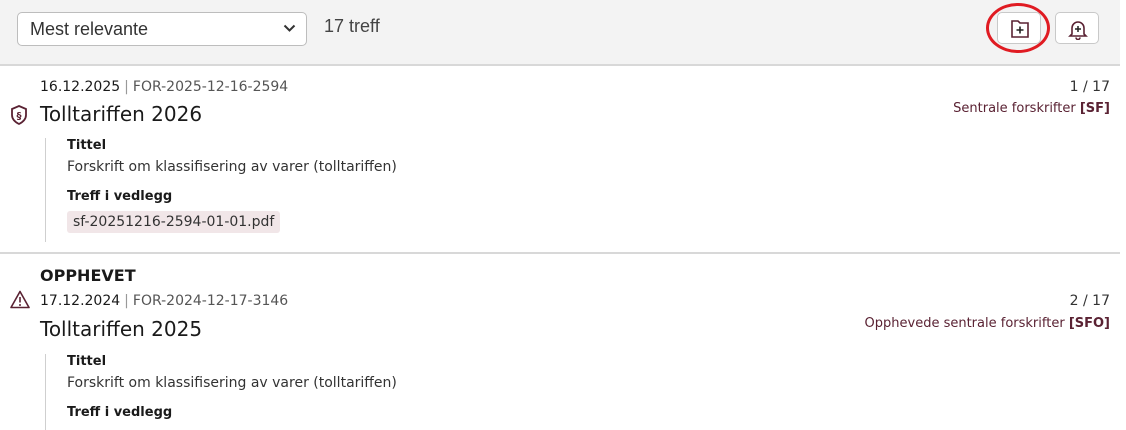 This screenshot has width=1126, height=430. What do you see at coordinates (88, 275) in the screenshot?
I see `status-badge: OPPHEVET` at bounding box center [88, 275].